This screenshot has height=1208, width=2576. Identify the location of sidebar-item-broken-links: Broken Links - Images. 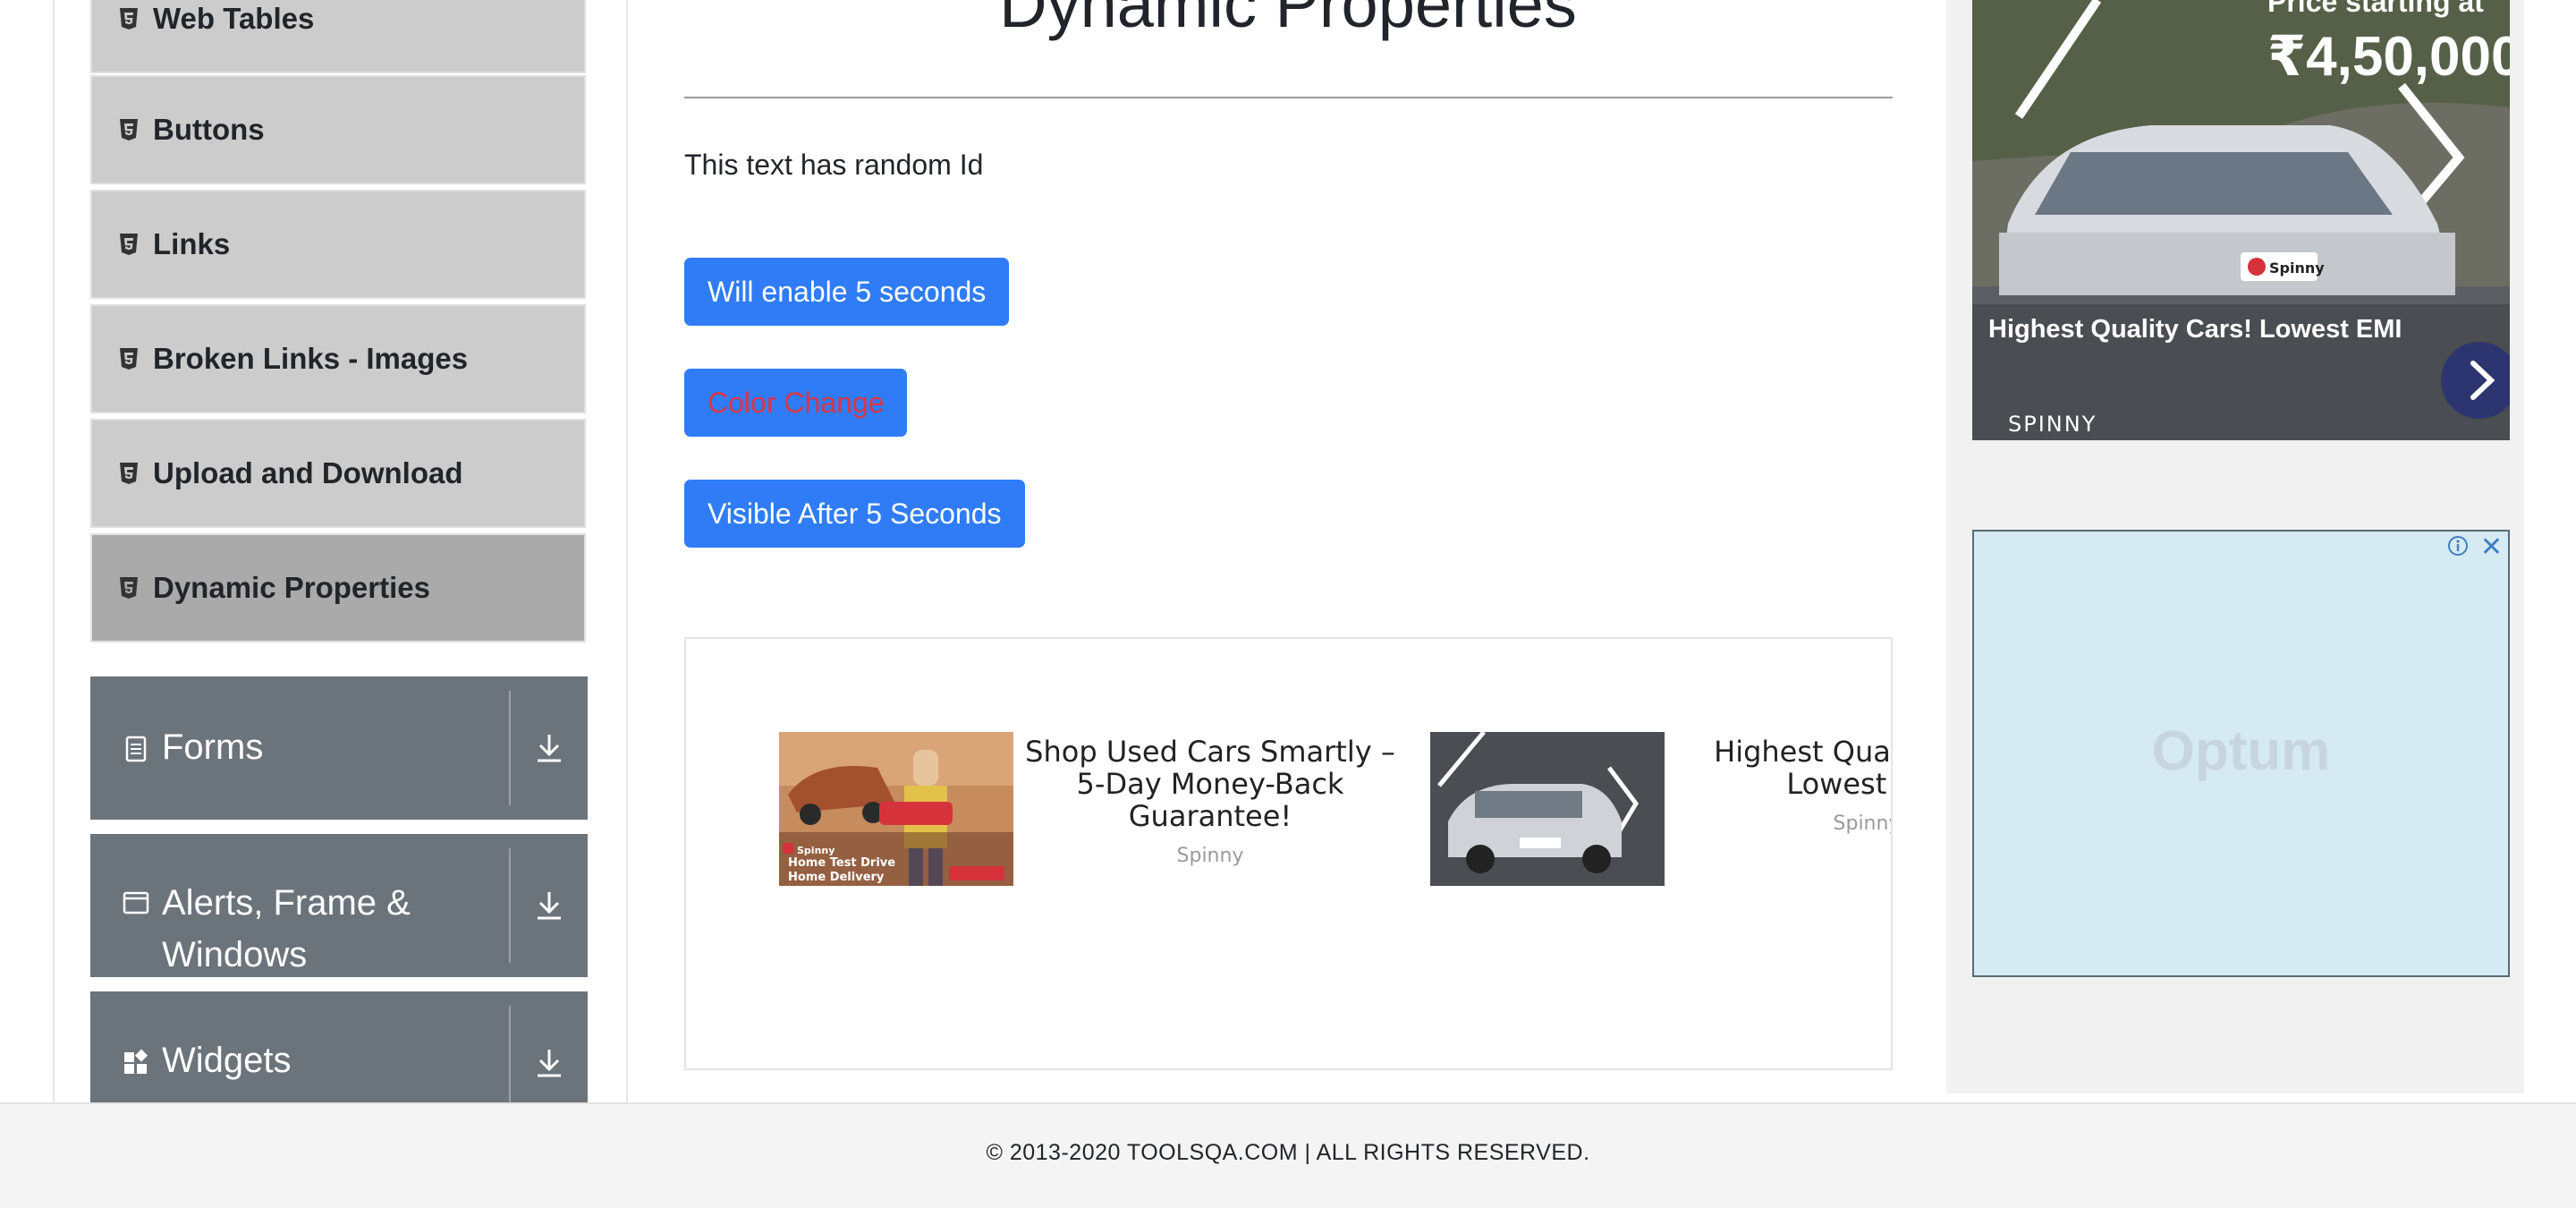
(338, 358).